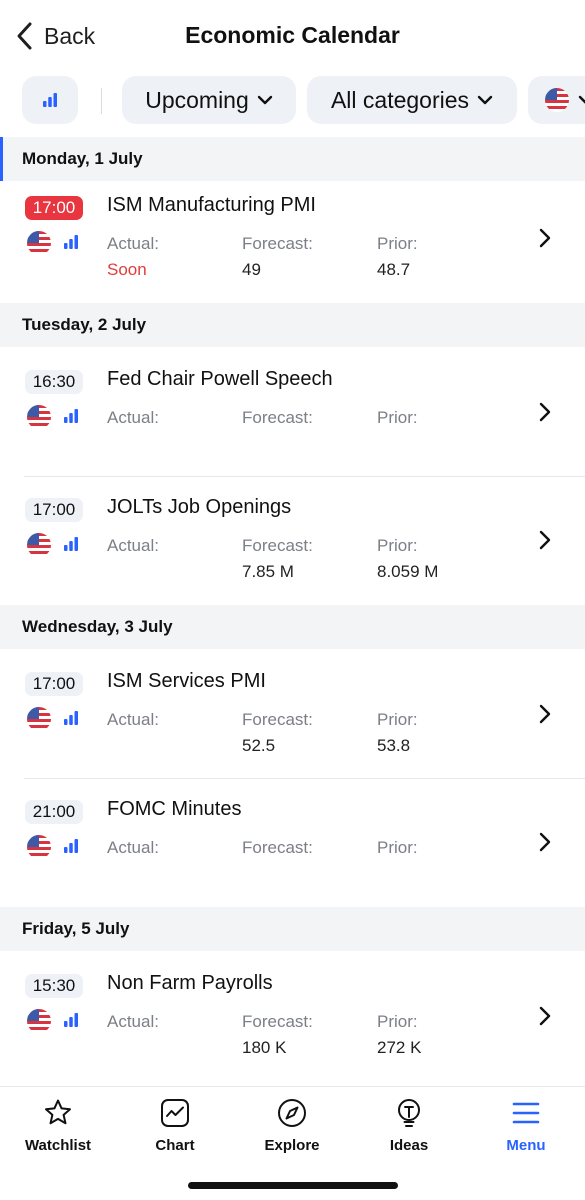 The width and height of the screenshot is (585, 1200). Describe the element at coordinates (292, 1145) in the screenshot. I see `nav-label: Explore` at that location.